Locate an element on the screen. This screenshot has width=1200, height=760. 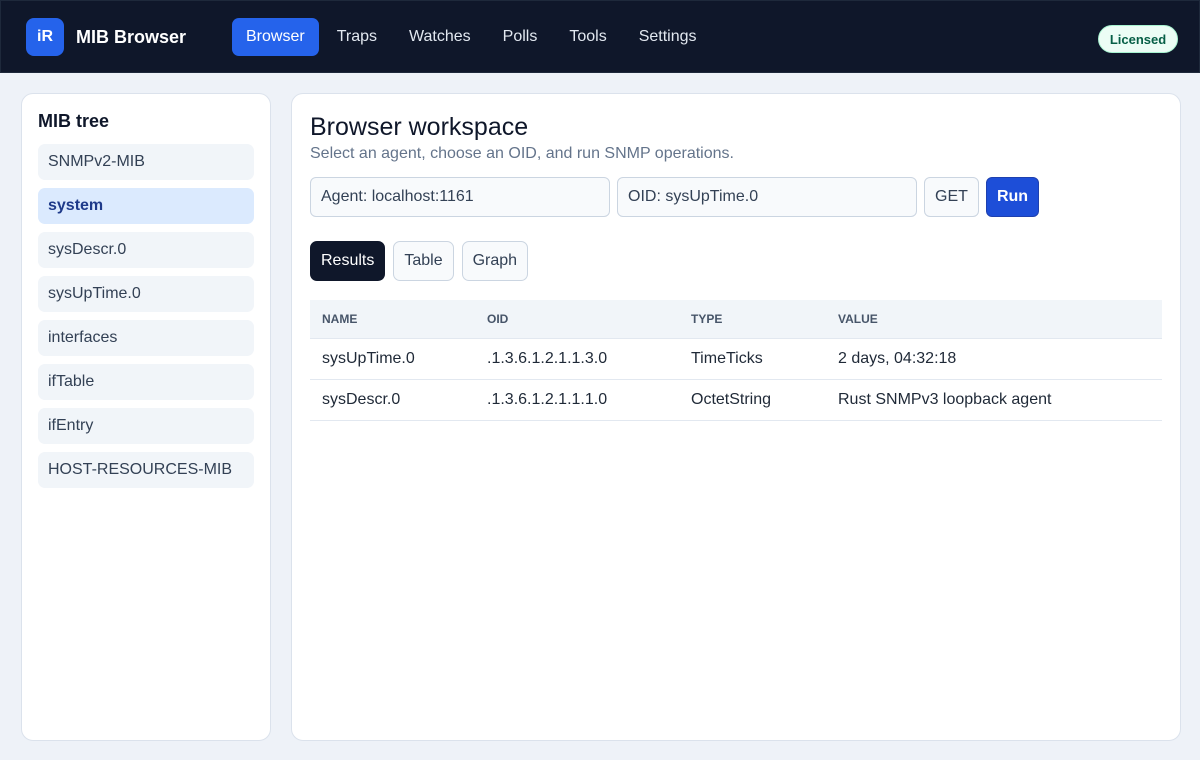
tree-item-iftable: ifTable is located at coordinates (146, 382).